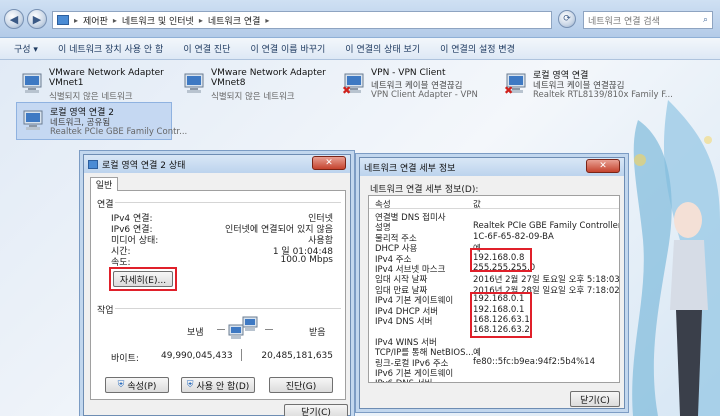 This screenshot has height=416, width=720. Describe the element at coordinates (104, 184) in the screenshot. I see `tab-general: 일반` at that location.